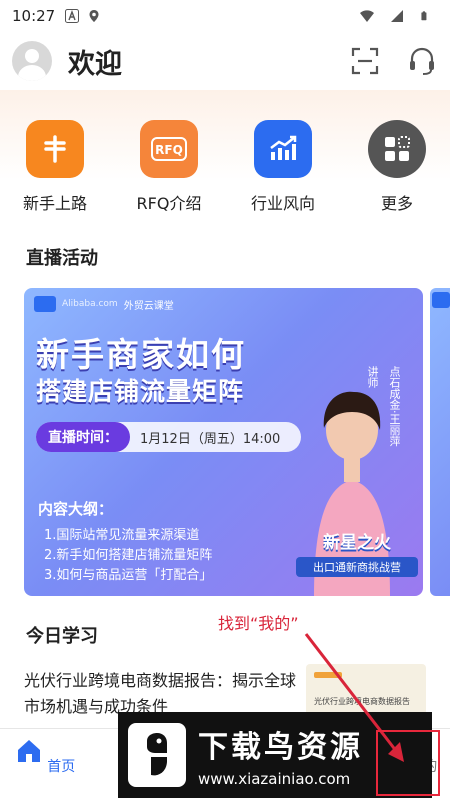 This screenshot has width=450, height=800. What do you see at coordinates (157, 755) in the screenshot?
I see `watermark-logo` at bounding box center [157, 755].